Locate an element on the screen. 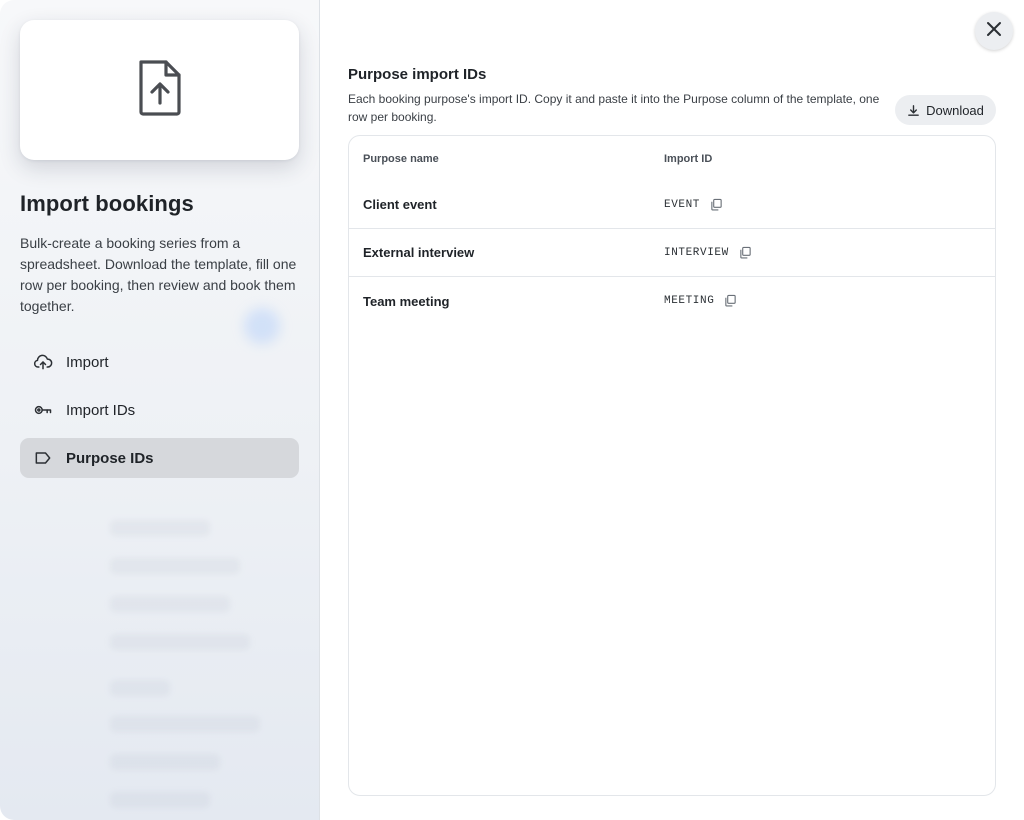  close-icon is located at coordinates (994, 31).